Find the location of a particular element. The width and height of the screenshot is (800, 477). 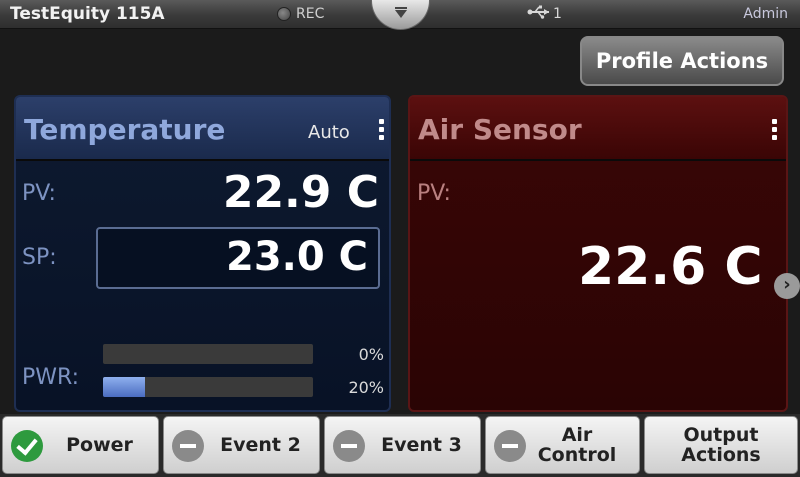

event-3-label: Event 3 is located at coordinates (421, 445).